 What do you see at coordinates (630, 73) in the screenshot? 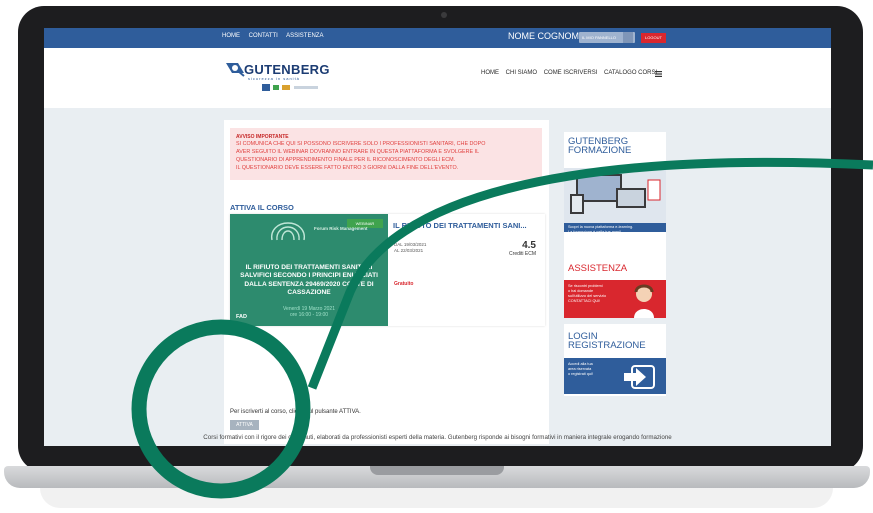
I see `nav-catalogo-corsi: CATALOGO CORSI` at bounding box center [630, 73].